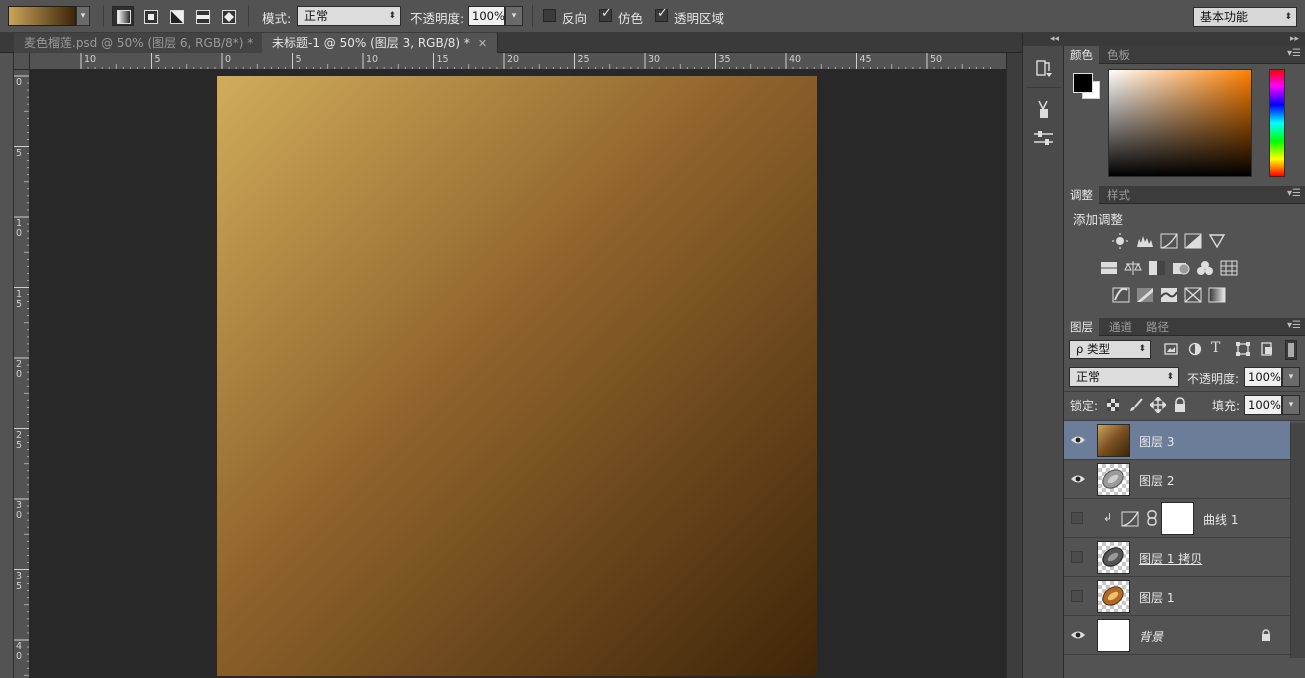  I want to click on vertical-ruler: 0 5 10 15 20 25 30 35 40, so click(22, 374).